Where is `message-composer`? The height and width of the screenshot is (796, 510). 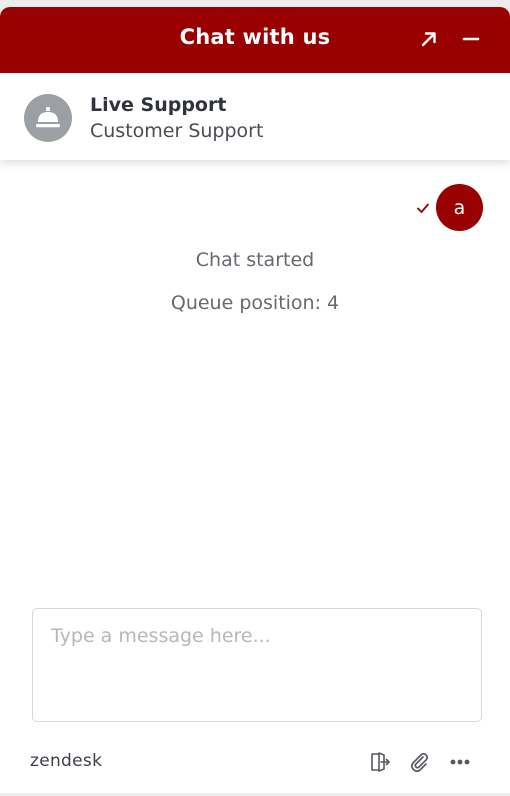
message-composer is located at coordinates (257, 665).